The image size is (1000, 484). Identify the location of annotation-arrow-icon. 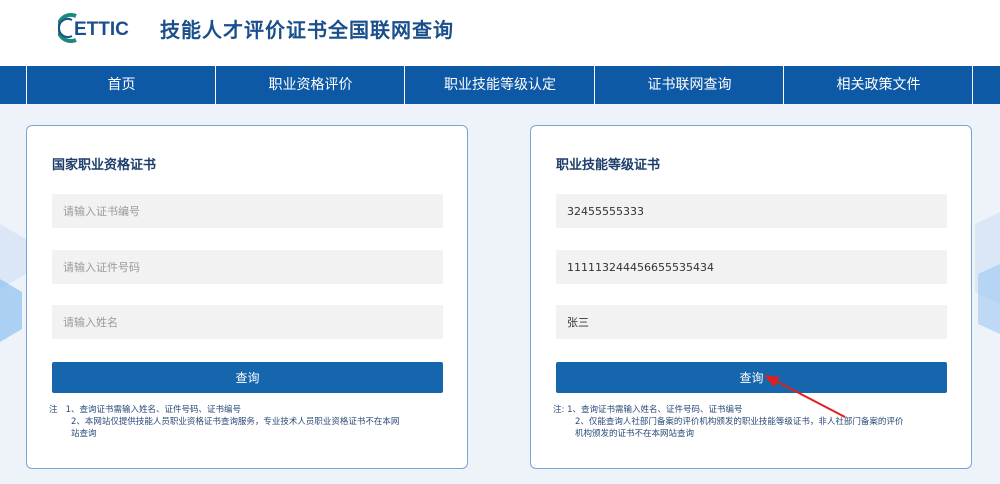
(805, 396).